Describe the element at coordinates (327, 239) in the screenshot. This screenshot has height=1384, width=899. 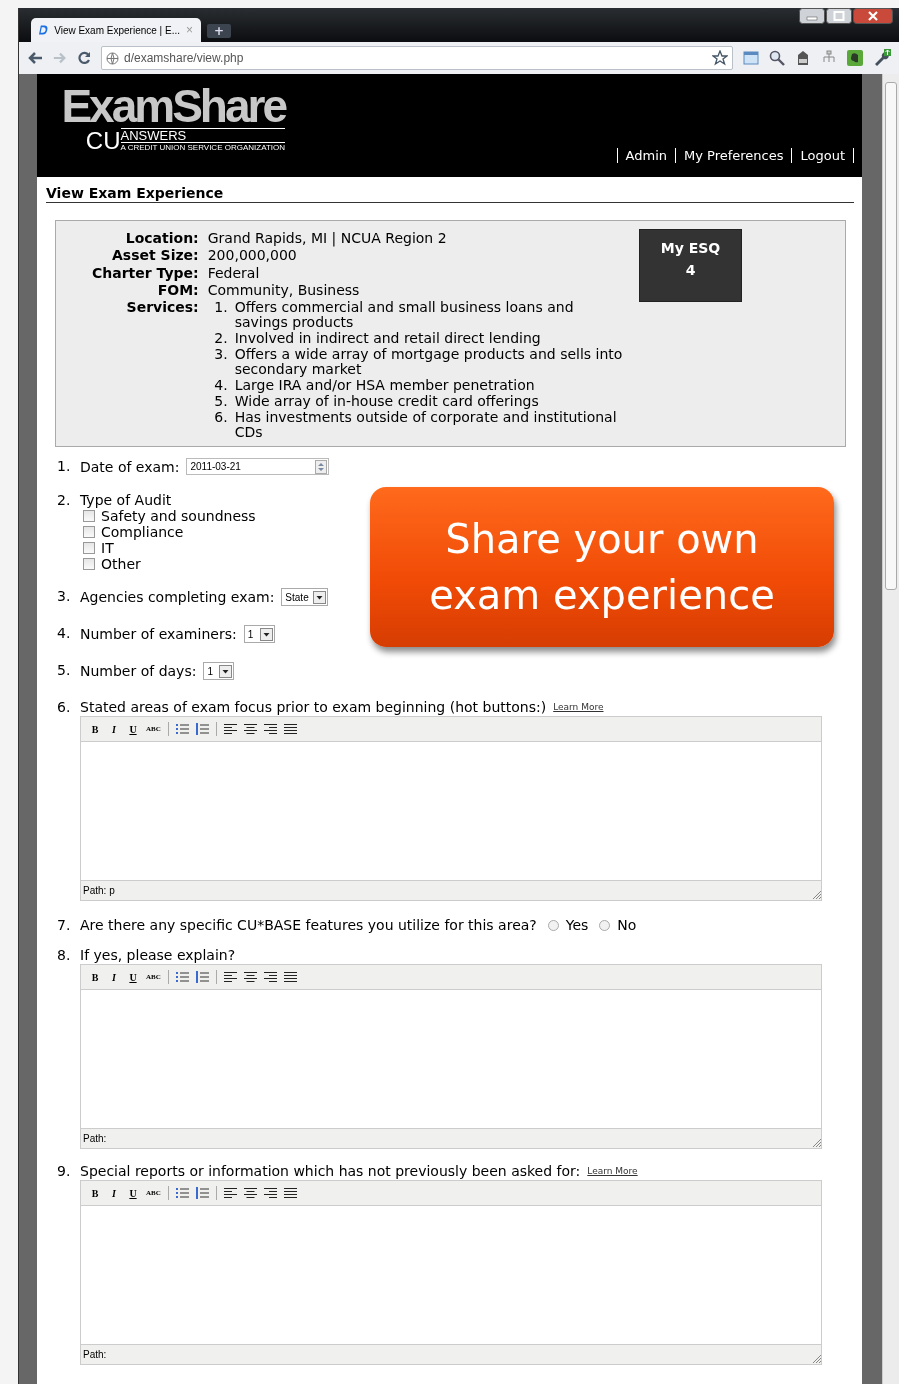
I see `field-value: Grand Rapids, MI | NCUA Region 2` at that location.